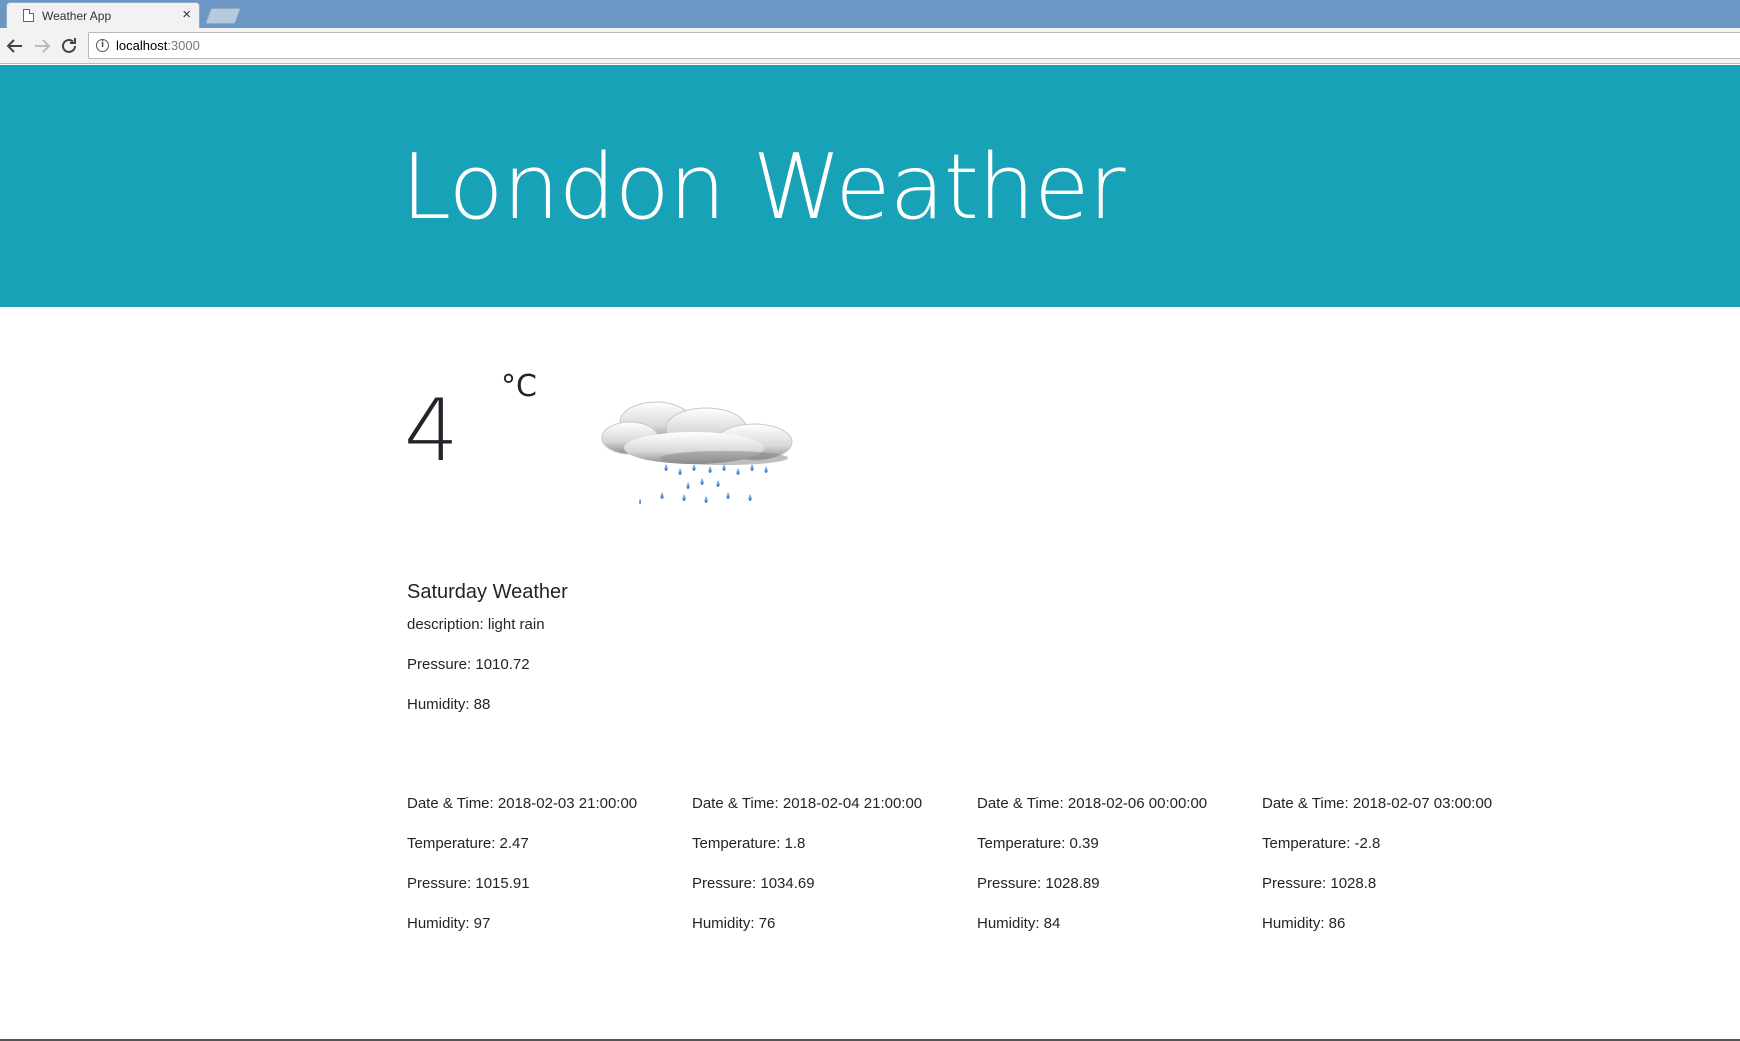 The image size is (1740, 1041). What do you see at coordinates (468, 664) in the screenshot?
I see `today-pressure: Pressure: 1010.72` at bounding box center [468, 664].